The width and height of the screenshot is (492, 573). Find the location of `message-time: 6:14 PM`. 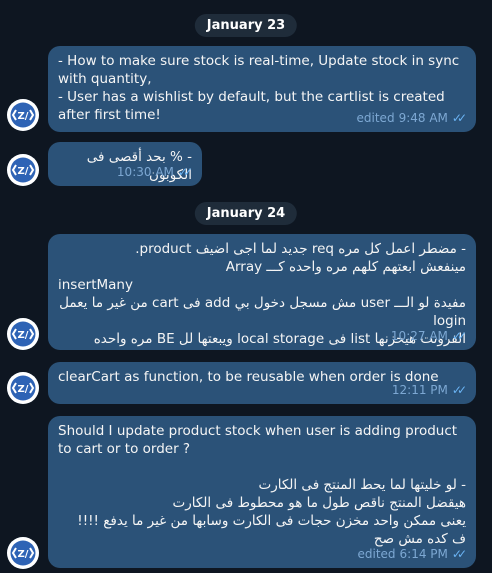

message-time: 6:14 PM is located at coordinates (423, 554).